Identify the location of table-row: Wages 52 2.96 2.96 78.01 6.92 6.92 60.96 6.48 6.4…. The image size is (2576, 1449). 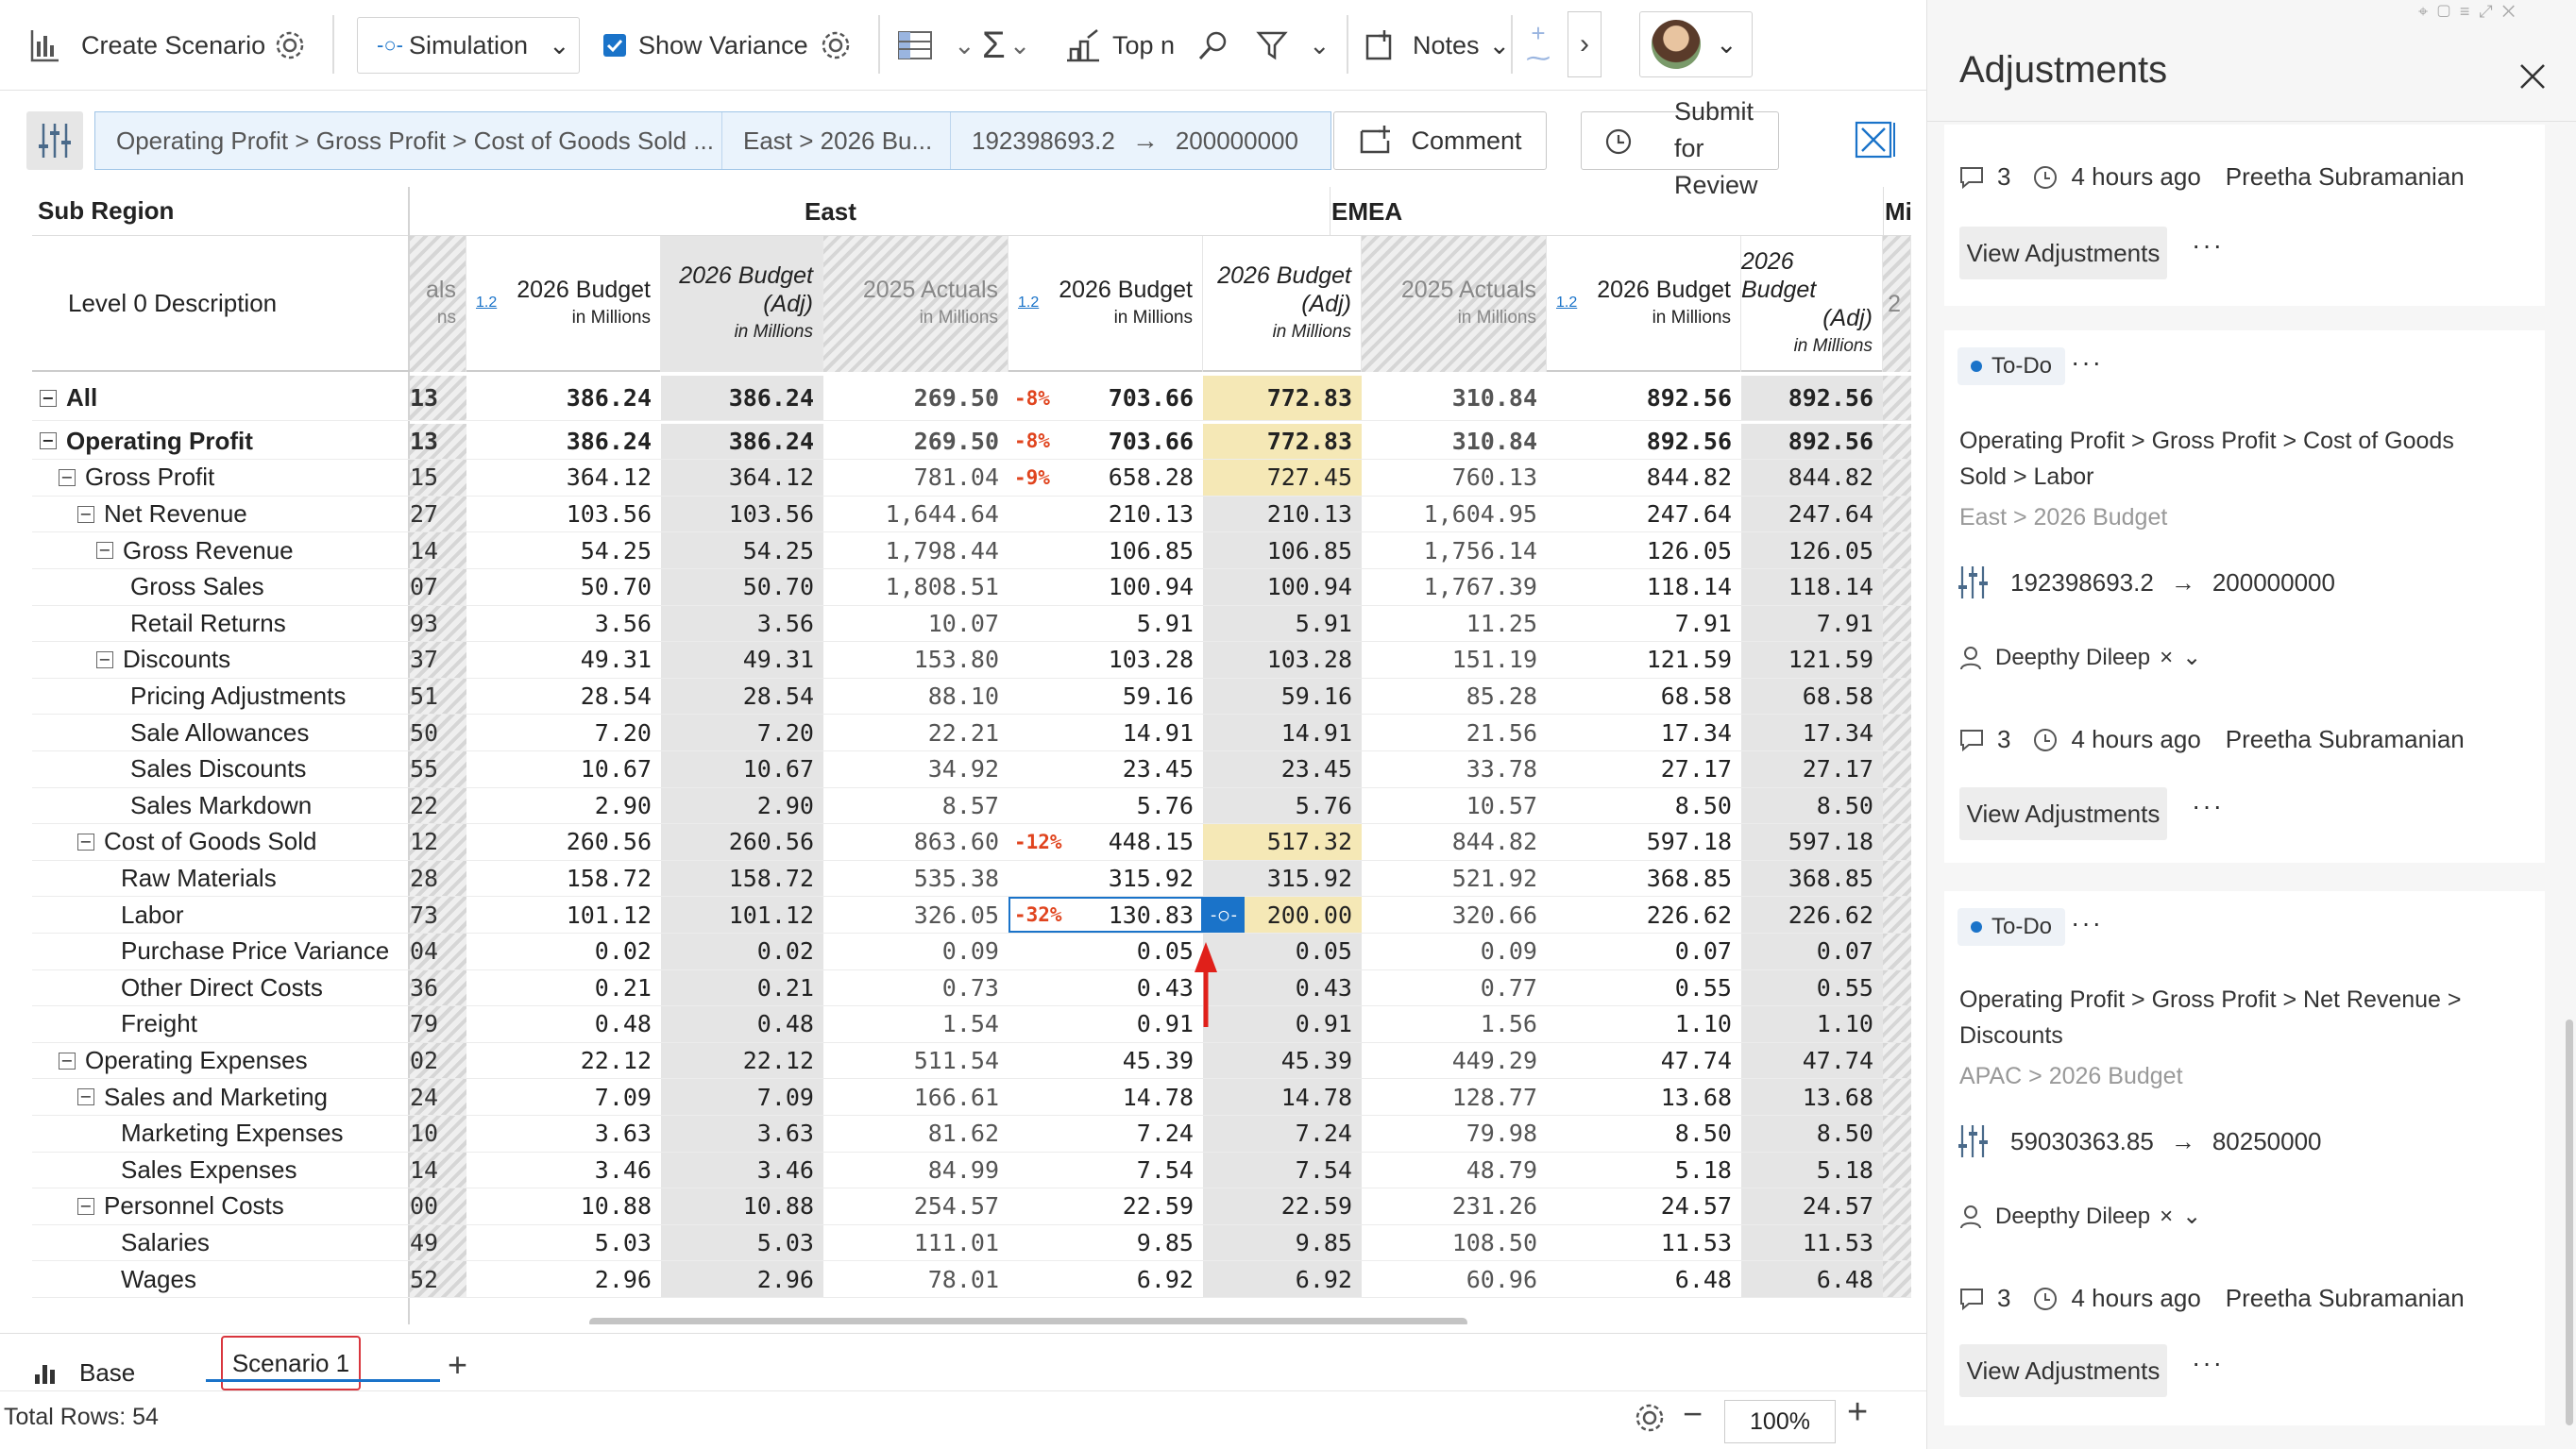
(971, 1279).